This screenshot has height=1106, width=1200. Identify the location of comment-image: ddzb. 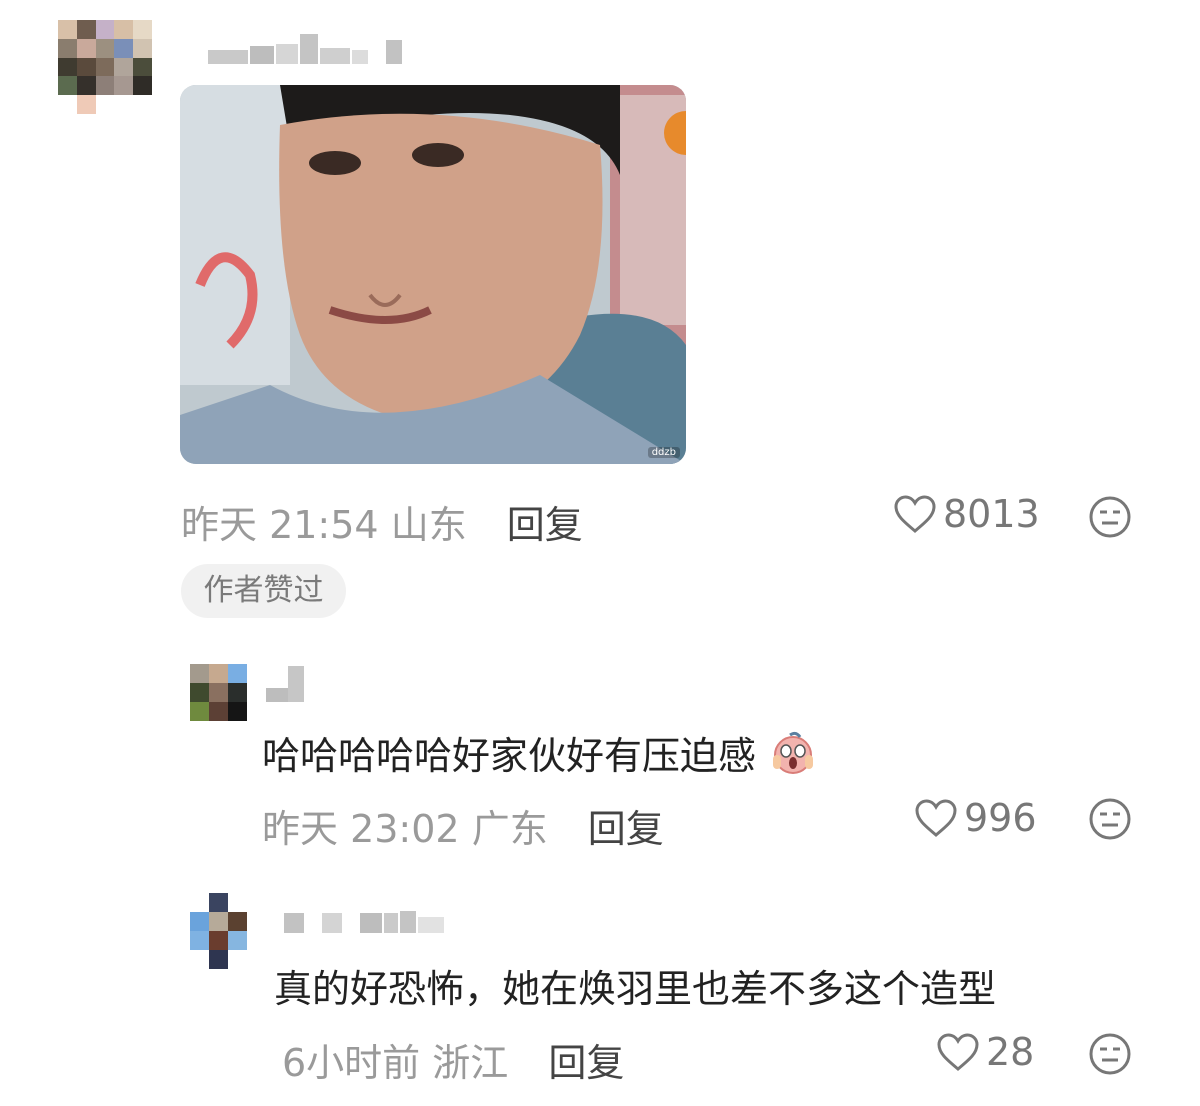
(433, 274).